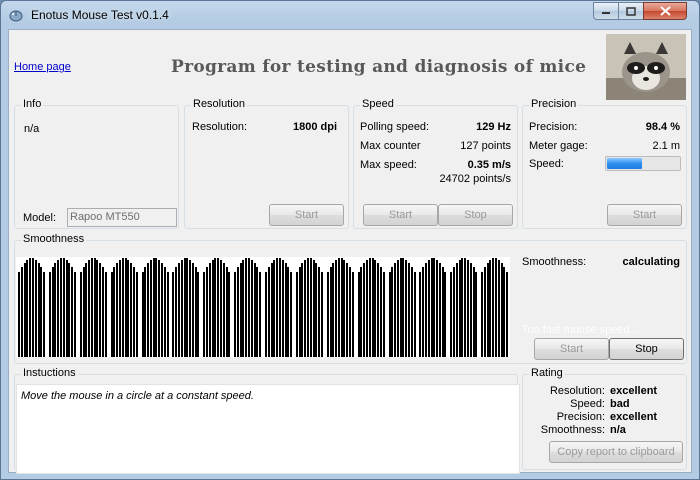  Describe the element at coordinates (606, 11) in the screenshot. I see `minimize-button` at that location.